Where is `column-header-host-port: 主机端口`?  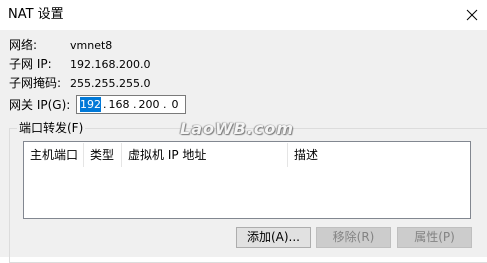
column-header-host-port: 主机端口 is located at coordinates (54, 155).